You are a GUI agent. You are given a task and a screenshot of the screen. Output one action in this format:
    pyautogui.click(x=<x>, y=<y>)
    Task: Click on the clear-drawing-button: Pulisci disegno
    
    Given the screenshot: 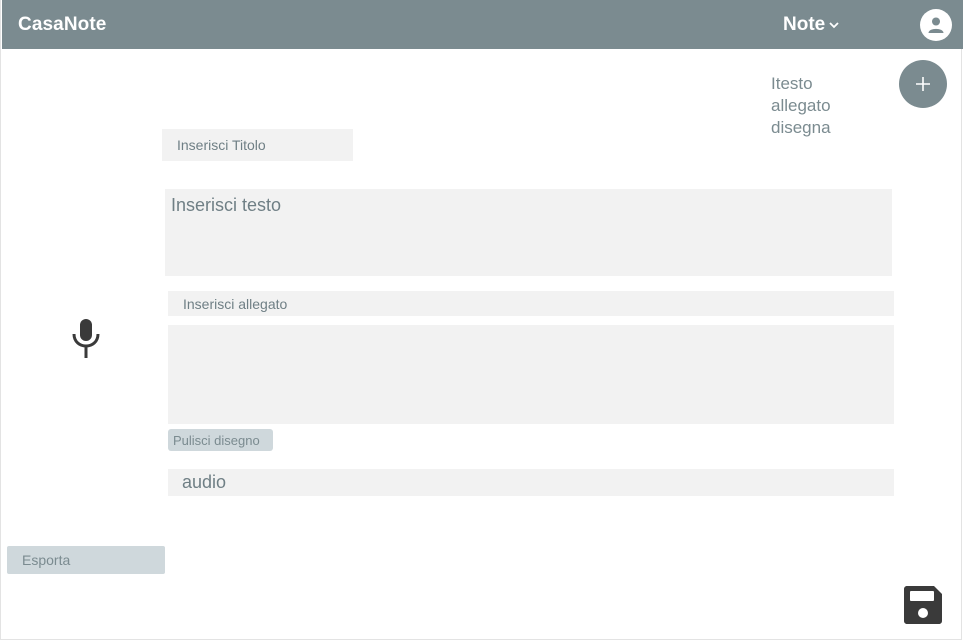 What is the action you would take?
    pyautogui.click(x=220, y=440)
    